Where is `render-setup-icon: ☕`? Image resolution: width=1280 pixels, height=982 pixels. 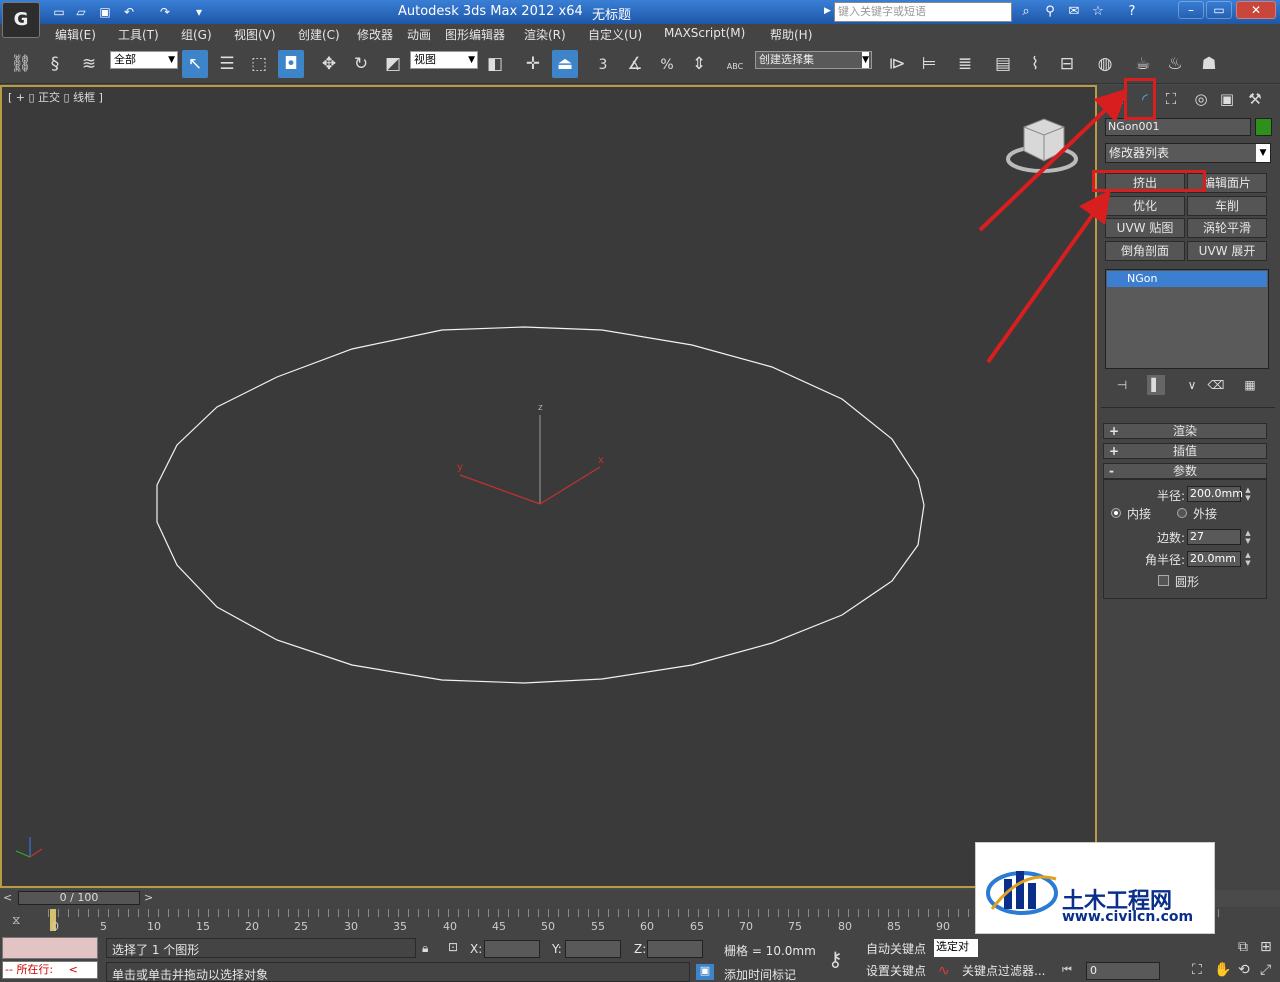
render-setup-icon: ☕ is located at coordinates (1143, 64).